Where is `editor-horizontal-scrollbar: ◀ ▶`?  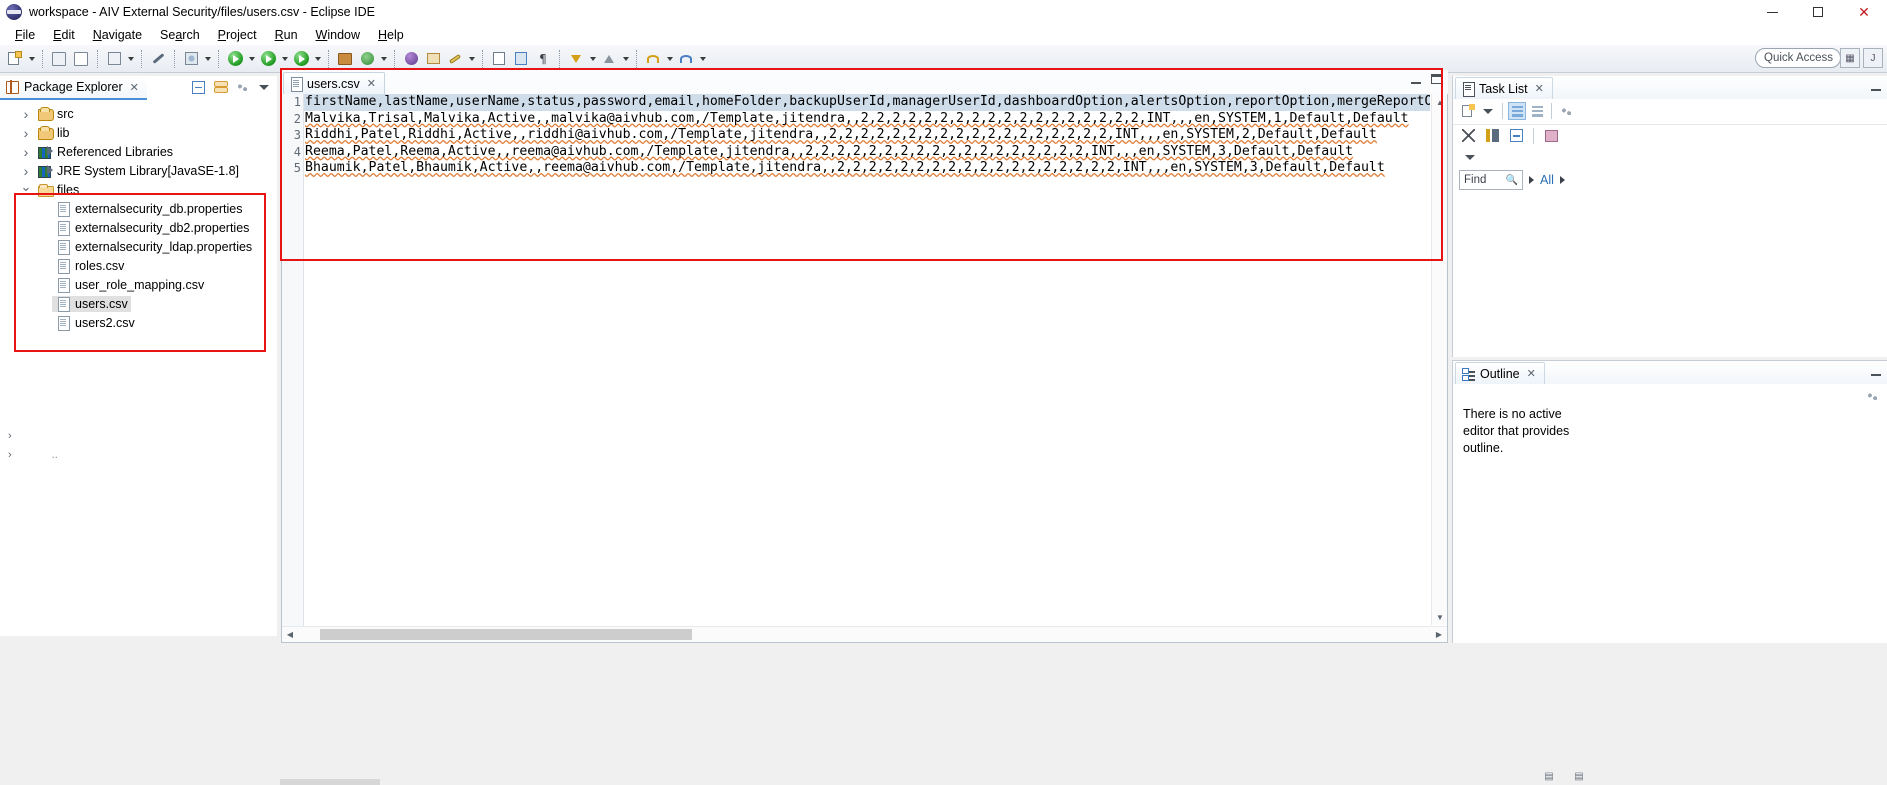
editor-horizontal-scrollbar: ◀ ▶ is located at coordinates (864, 634).